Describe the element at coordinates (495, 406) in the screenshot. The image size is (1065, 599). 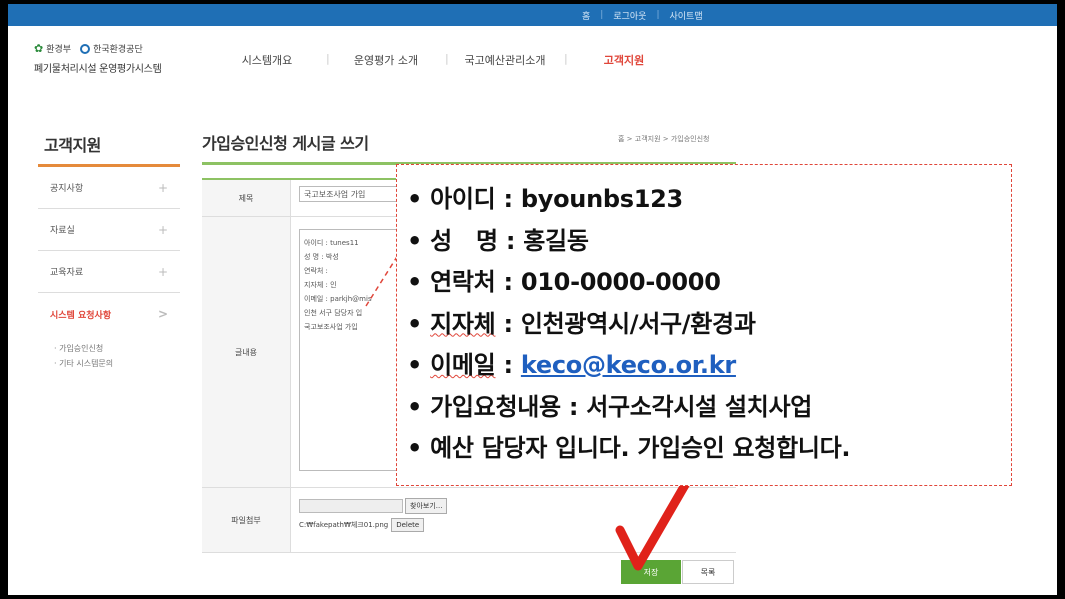
I see `callout-key: 가입요청내용` at that location.